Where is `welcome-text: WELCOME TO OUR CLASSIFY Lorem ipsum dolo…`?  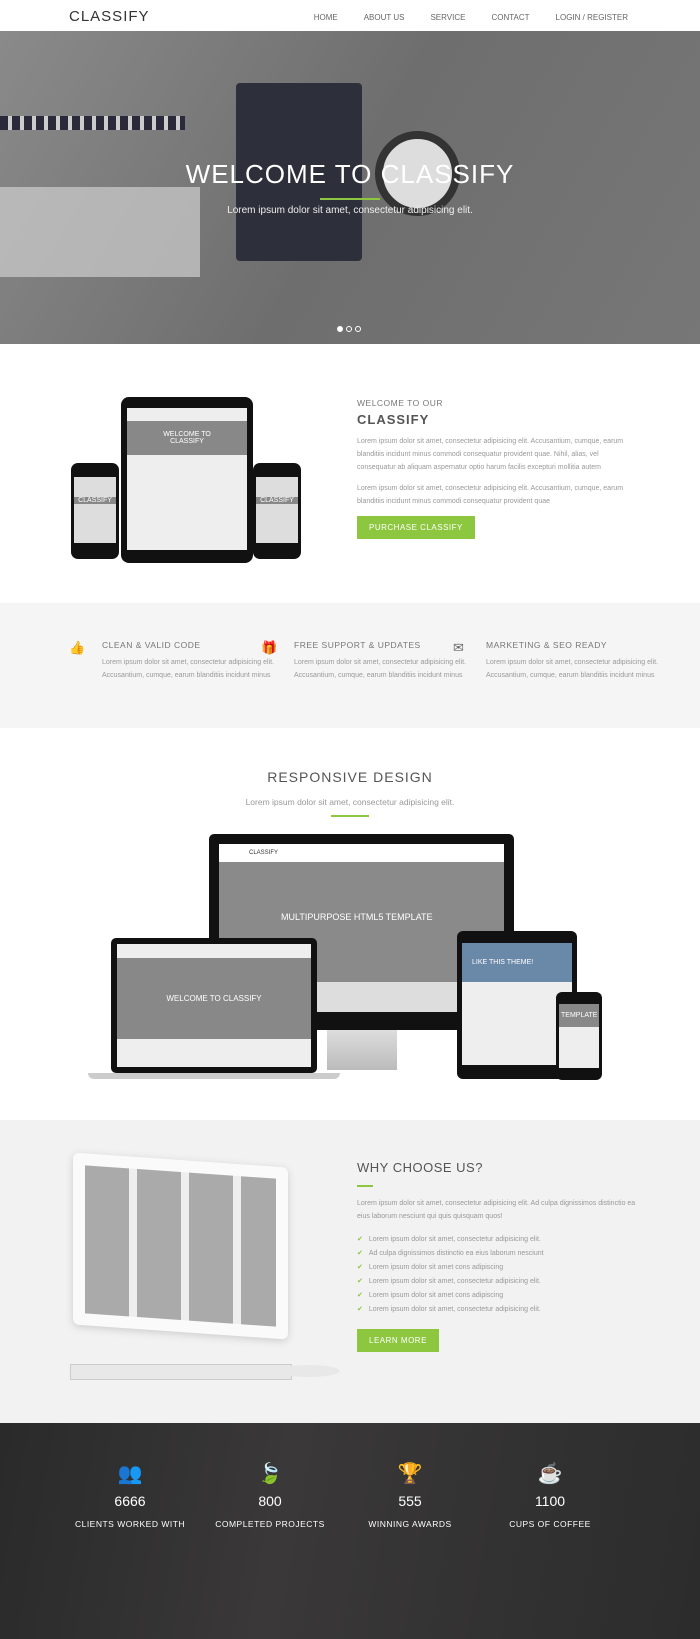
welcome-text: WELCOME TO OUR CLASSIFY Lorem ipsum dolo… is located at coordinates (494, 468).